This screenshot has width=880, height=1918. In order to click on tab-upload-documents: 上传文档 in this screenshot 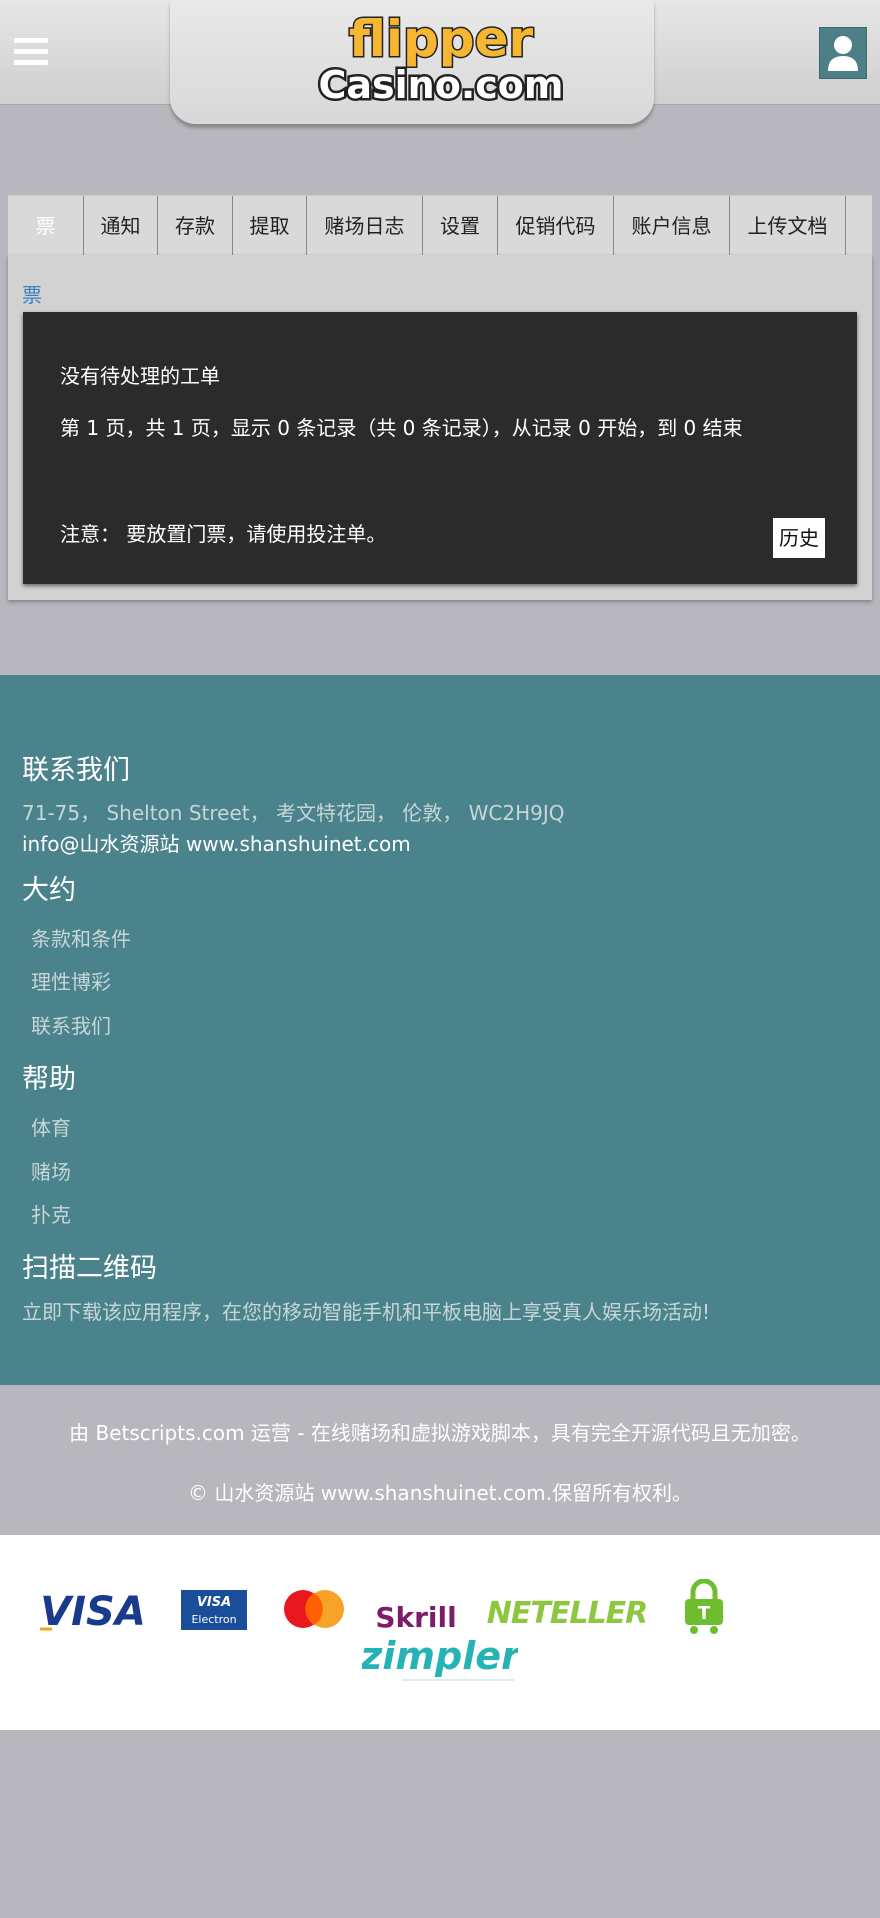, I will do `click(788, 226)`.